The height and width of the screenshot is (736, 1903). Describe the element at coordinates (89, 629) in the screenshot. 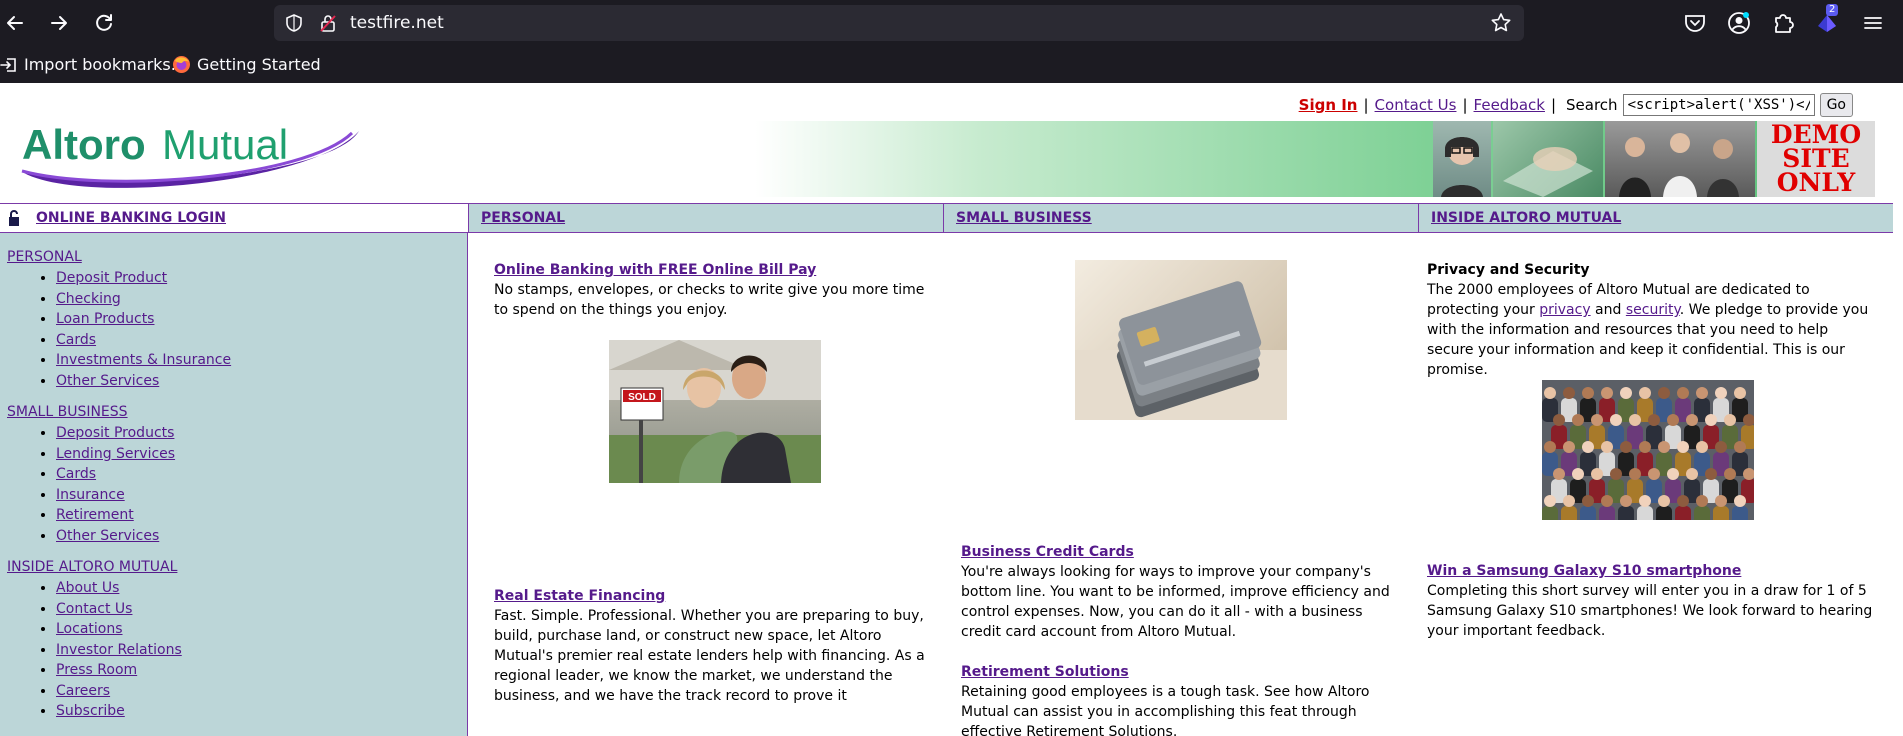

I see `sidebar-item-locations: Locations` at that location.